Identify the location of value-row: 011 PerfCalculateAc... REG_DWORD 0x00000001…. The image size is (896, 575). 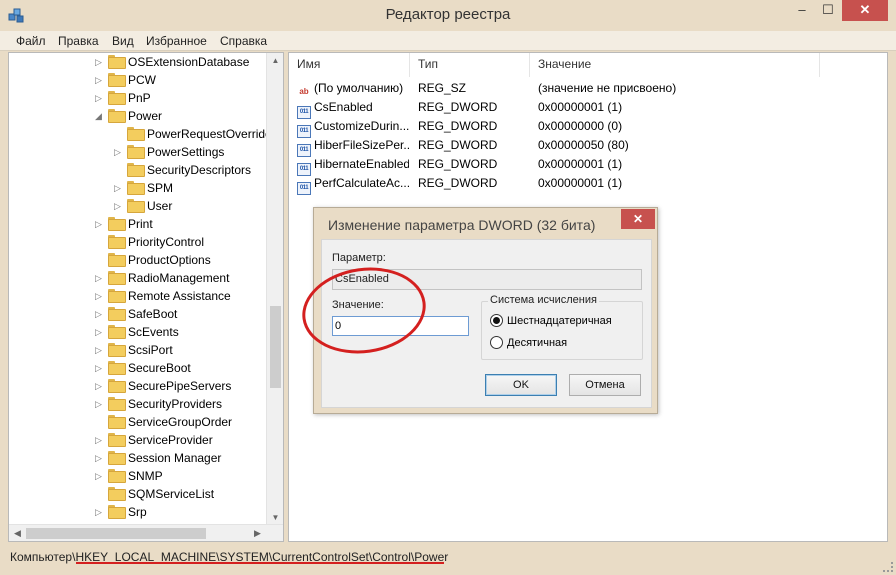
(588, 184).